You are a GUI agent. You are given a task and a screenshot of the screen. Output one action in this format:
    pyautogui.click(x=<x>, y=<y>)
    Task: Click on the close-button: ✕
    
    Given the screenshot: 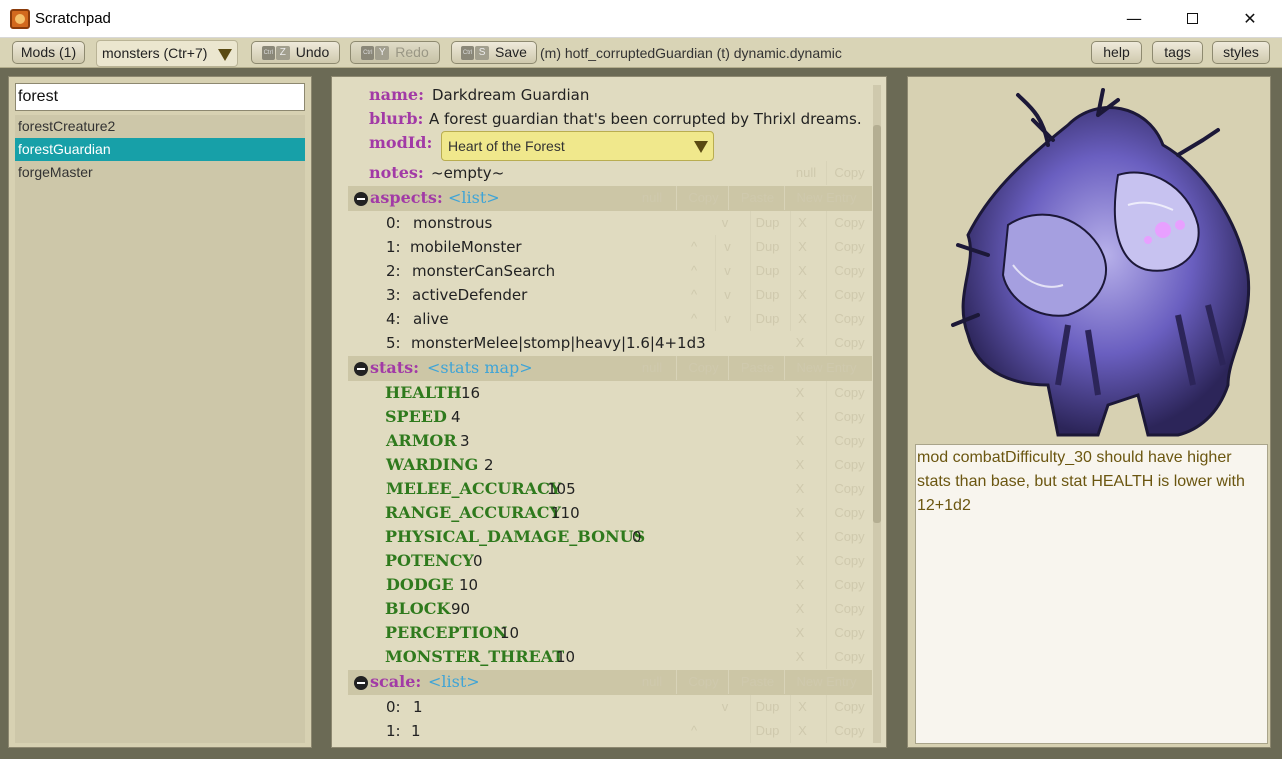 What is the action you would take?
    pyautogui.click(x=1250, y=19)
    